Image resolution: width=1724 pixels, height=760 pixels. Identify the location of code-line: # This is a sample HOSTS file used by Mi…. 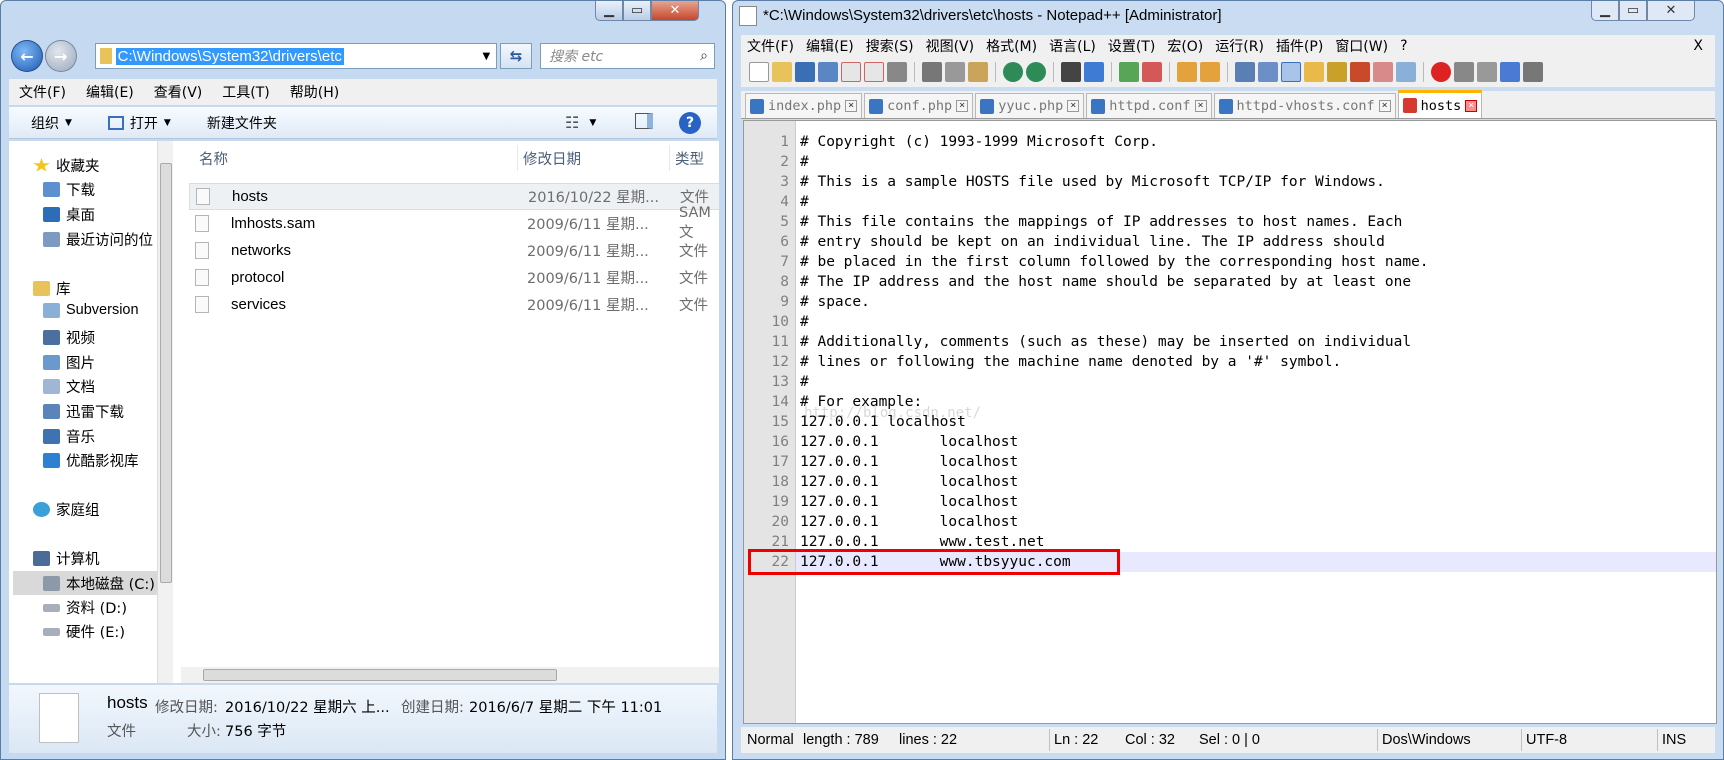
(1092, 182).